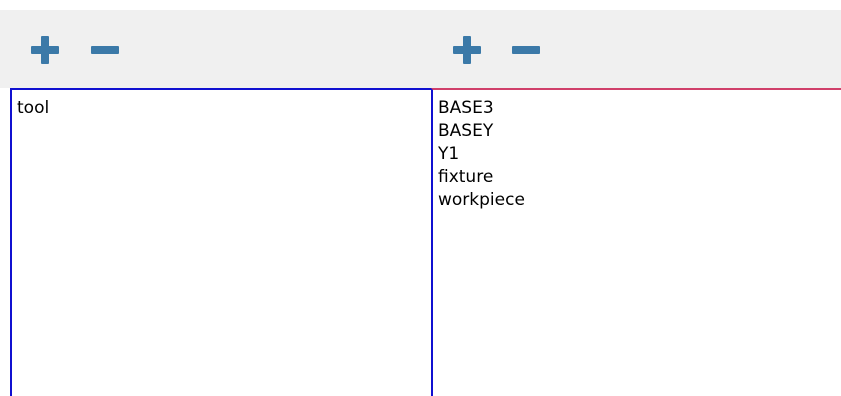 Image resolution: width=841 pixels, height=396 pixels. What do you see at coordinates (639, 154) in the screenshot?
I see `list-item: Y1` at bounding box center [639, 154].